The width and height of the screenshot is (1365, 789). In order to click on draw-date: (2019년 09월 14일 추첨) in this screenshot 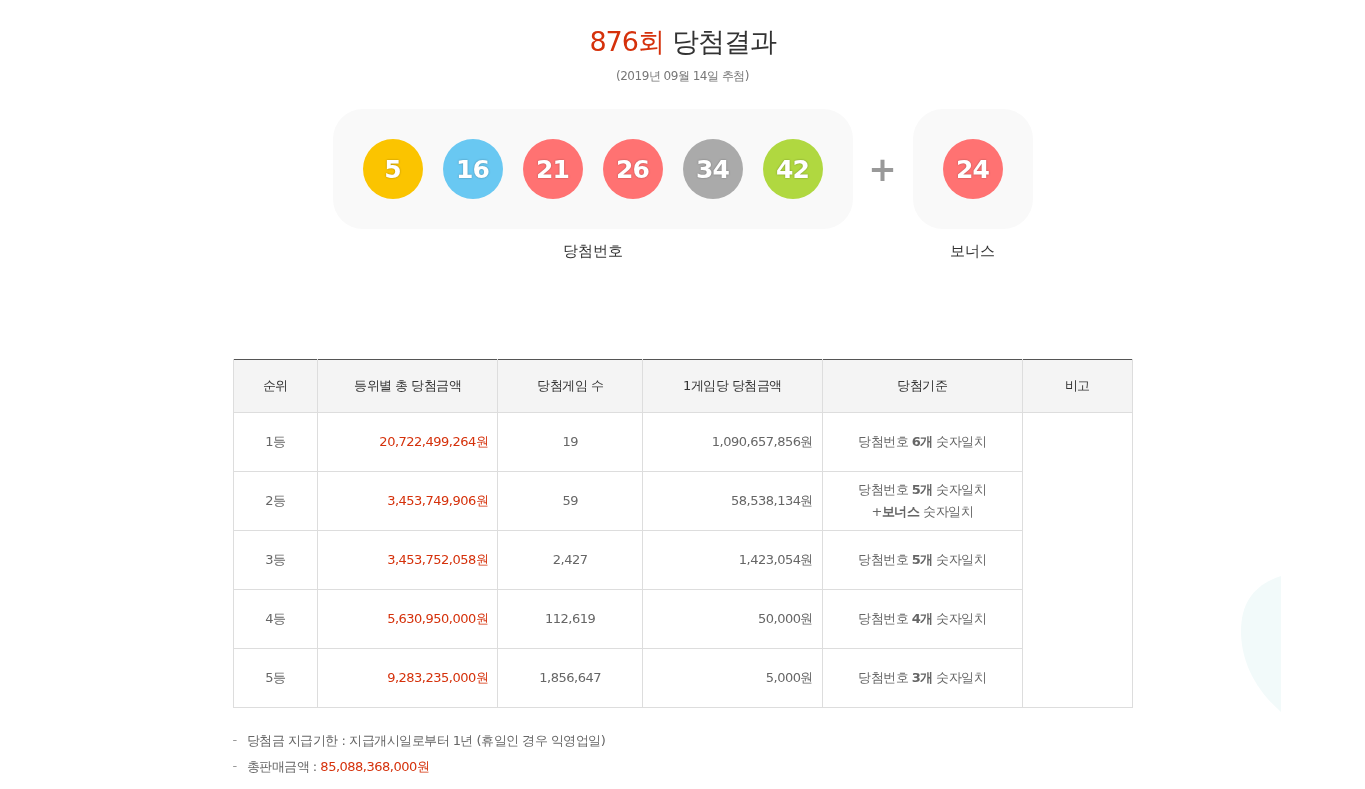, I will do `click(682, 76)`.